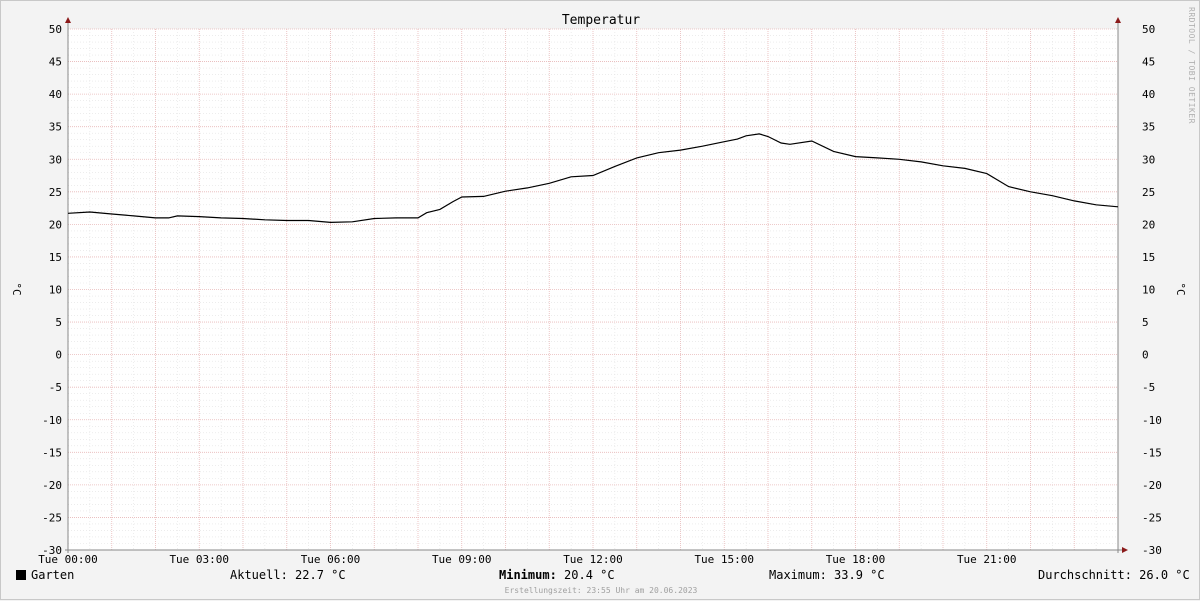 The image size is (1200, 601). Describe the element at coordinates (55, 290) in the screenshot. I see `y-tick-label-left: 10` at that location.